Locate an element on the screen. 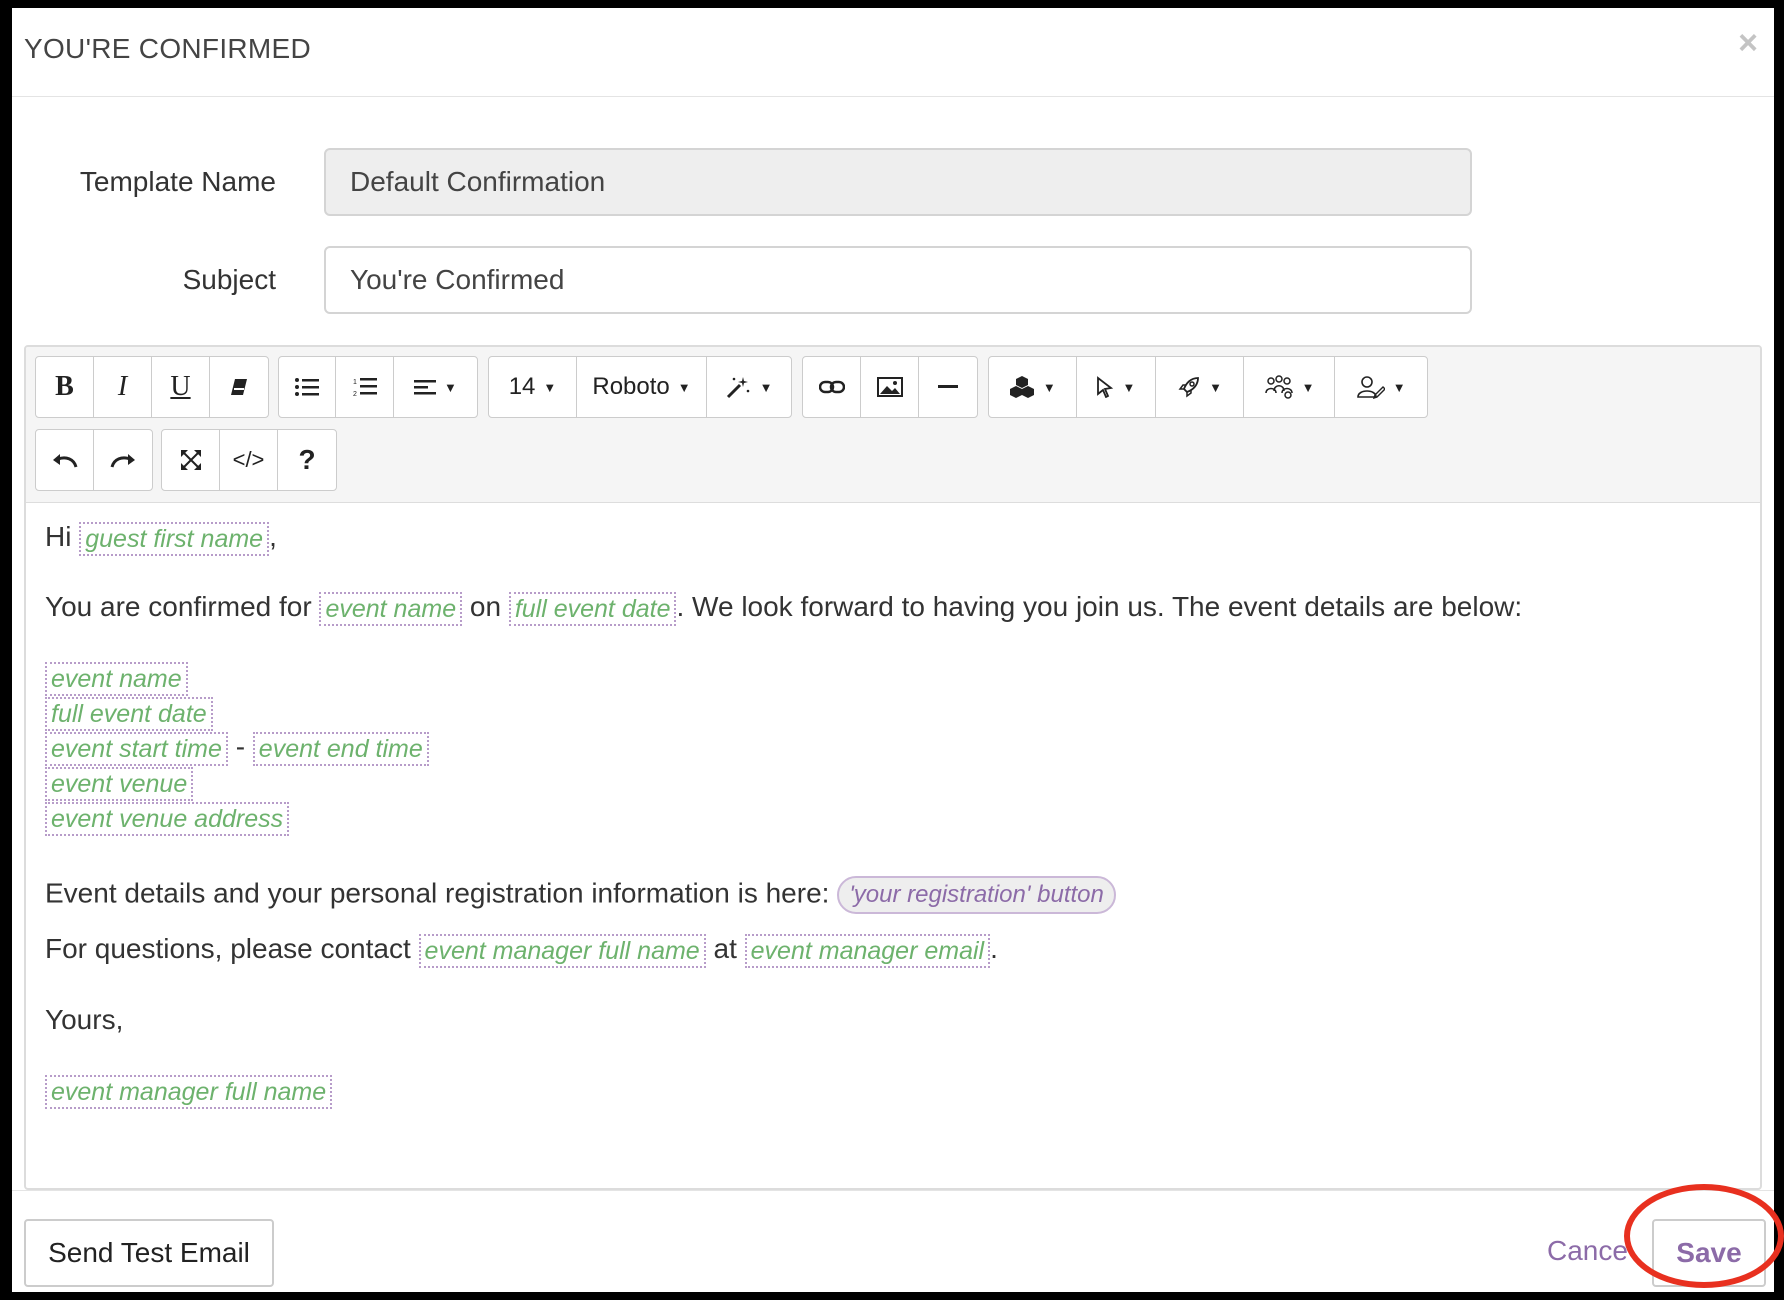 This screenshot has width=1784, height=1300. dash-text: - is located at coordinates (240, 746).